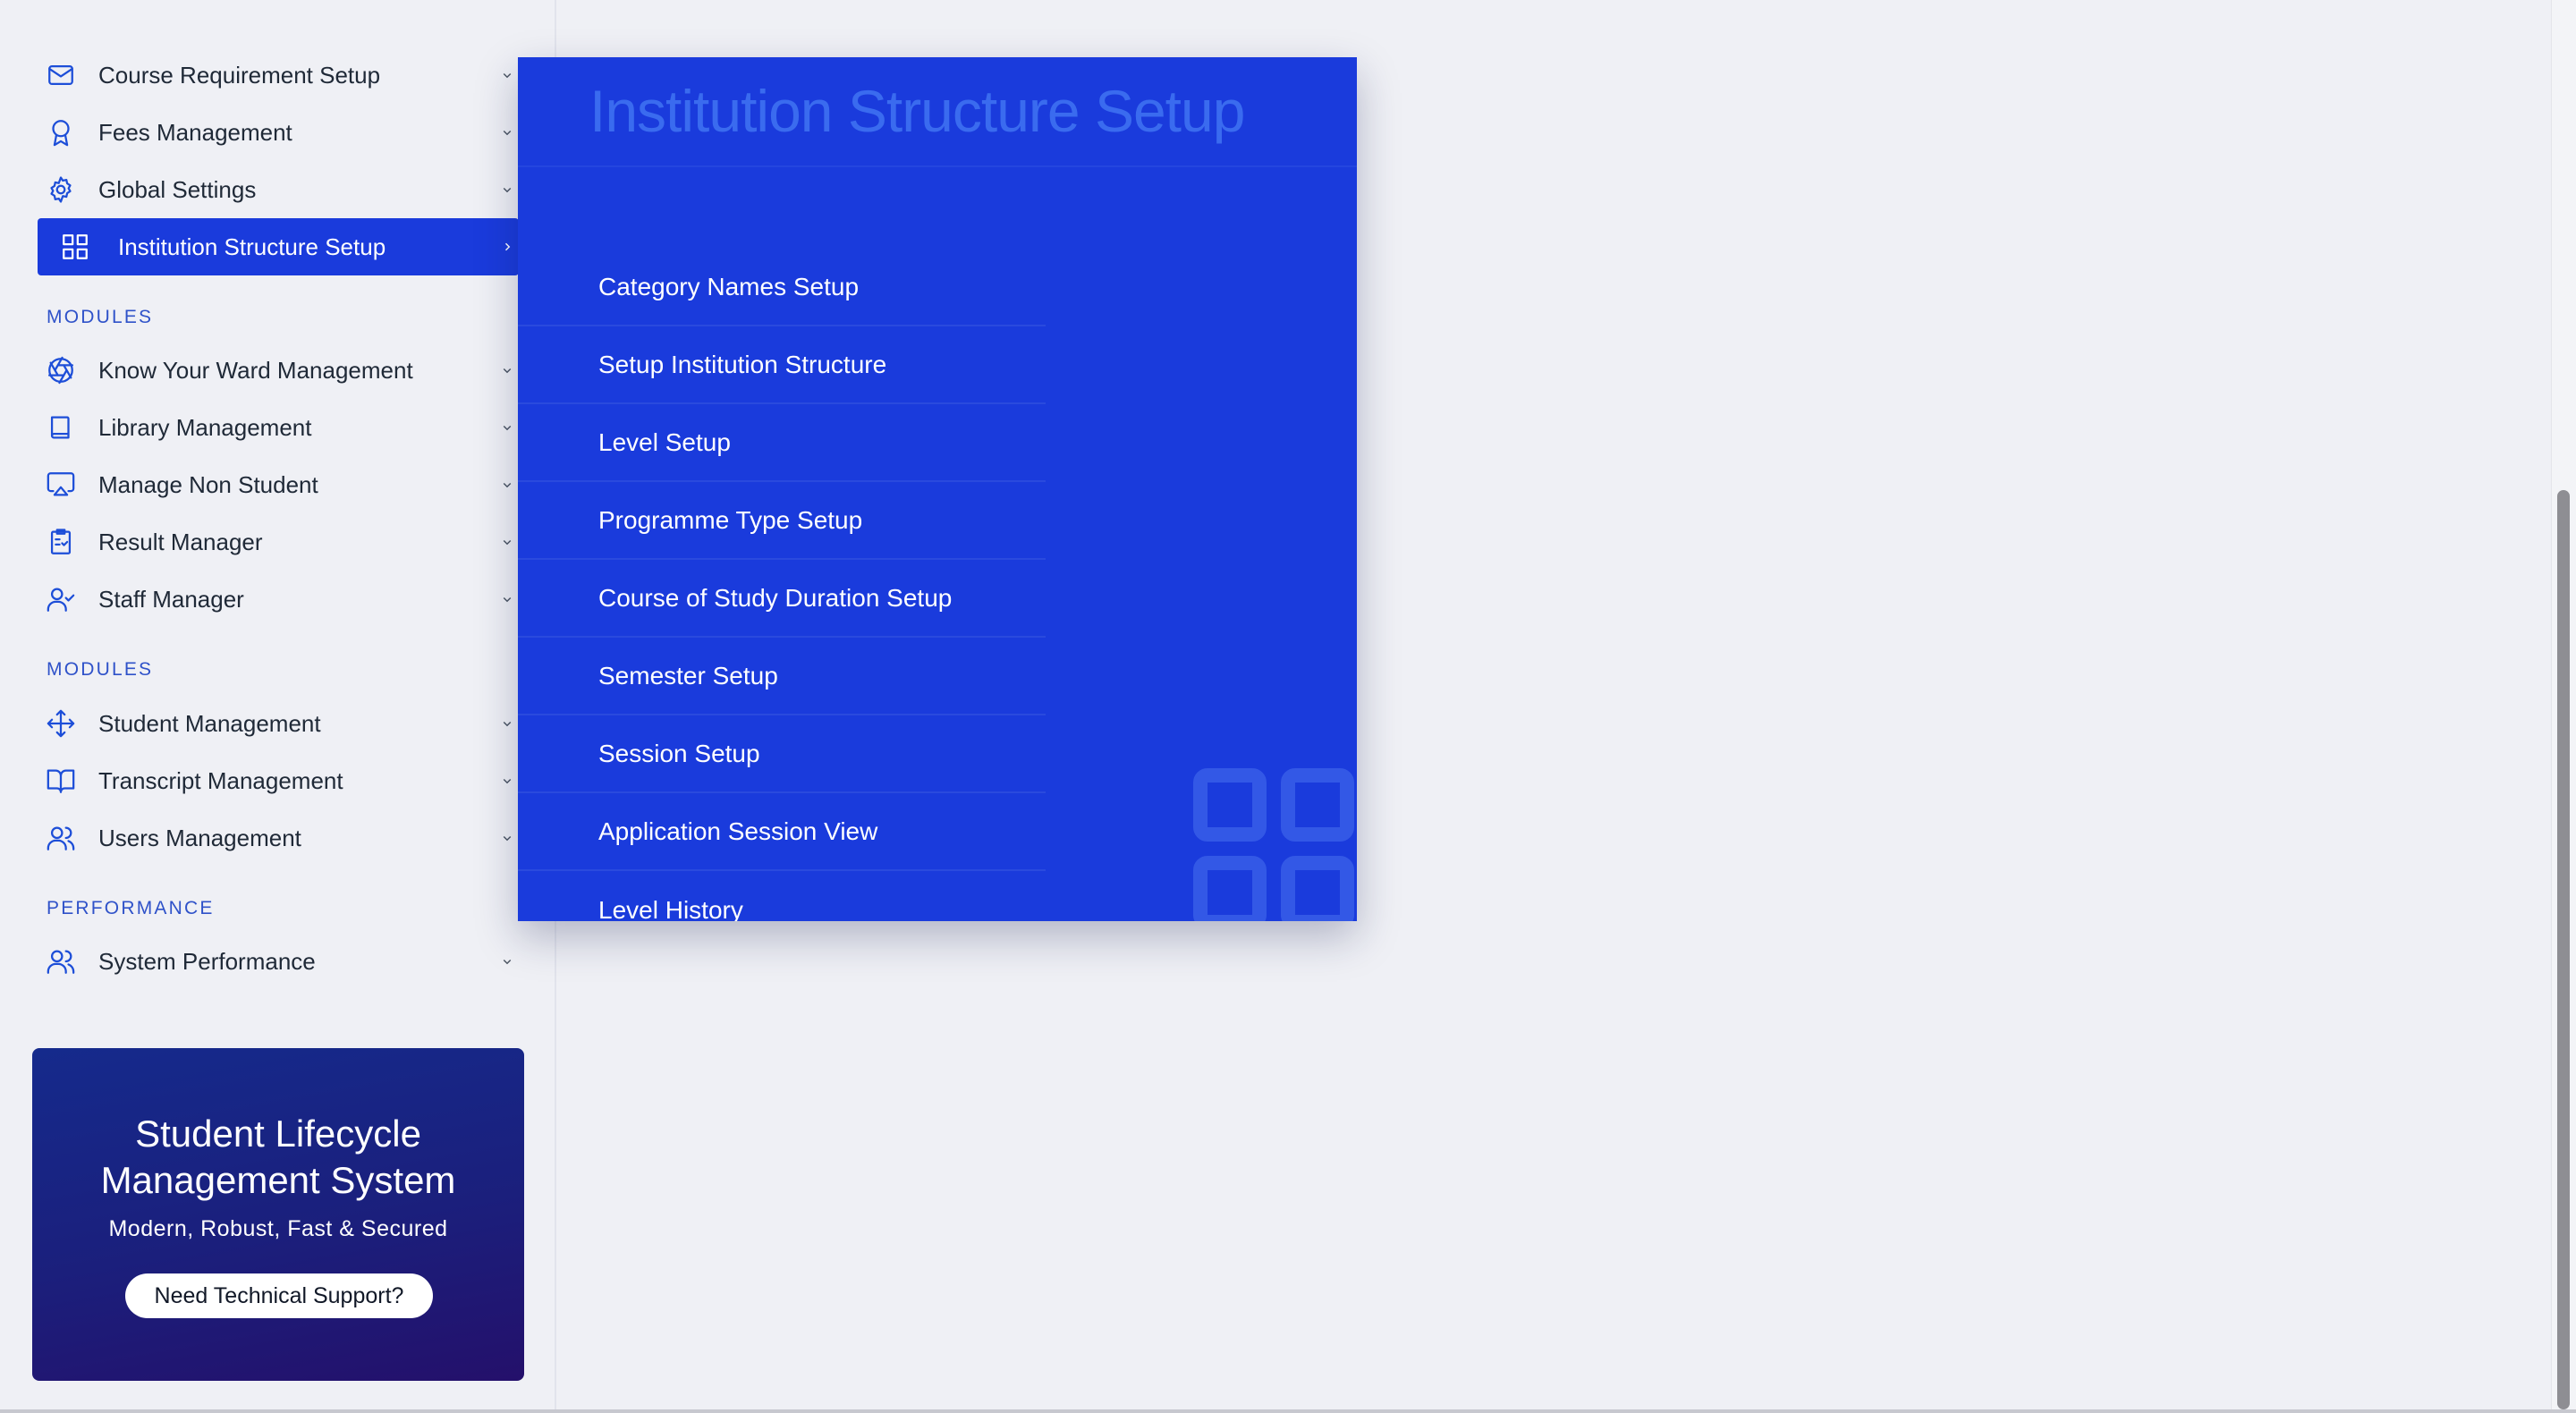  Describe the element at coordinates (278, 542) in the screenshot. I see `sidebar-item-result-manager: Result Manager` at that location.